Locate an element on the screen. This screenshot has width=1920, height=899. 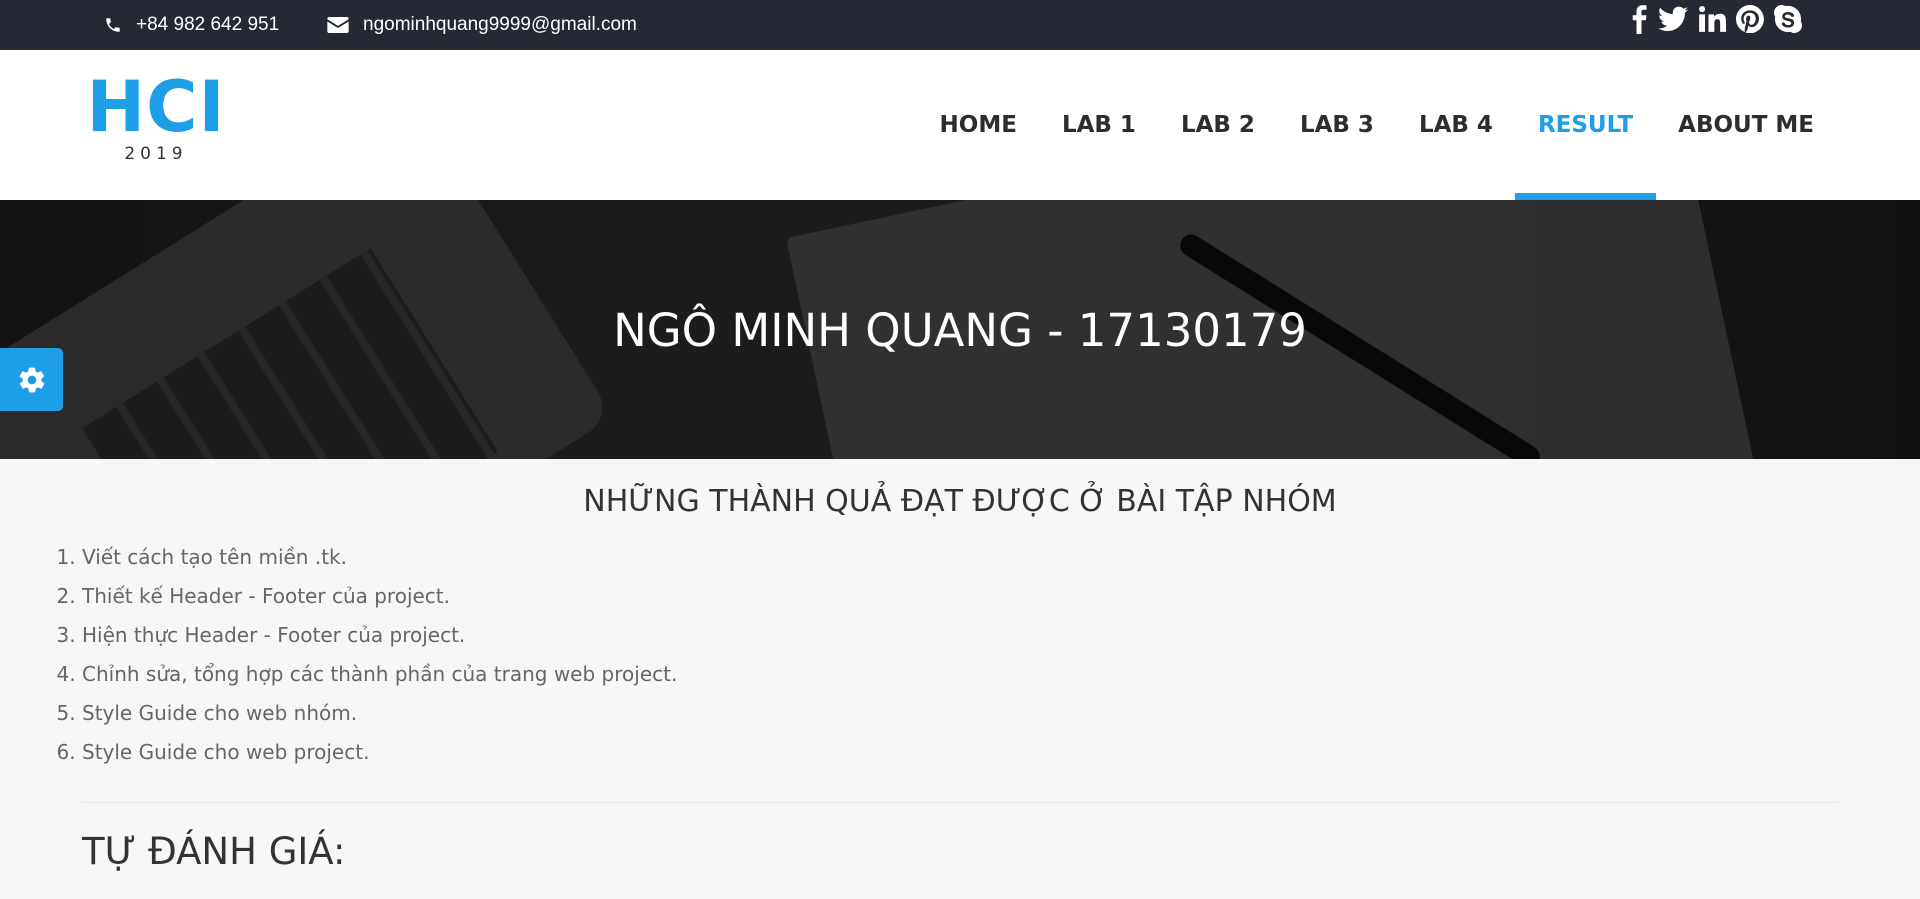
gear-icon is located at coordinates (31, 379).